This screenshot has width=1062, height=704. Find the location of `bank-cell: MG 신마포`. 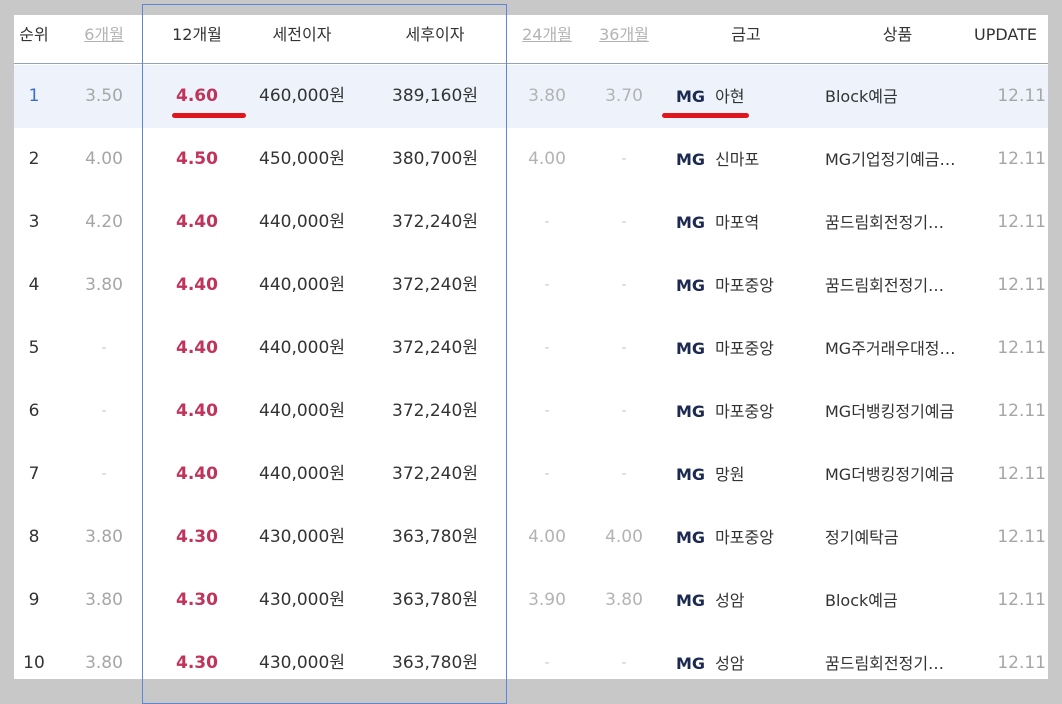

bank-cell: MG 신마포 is located at coordinates (746, 159).